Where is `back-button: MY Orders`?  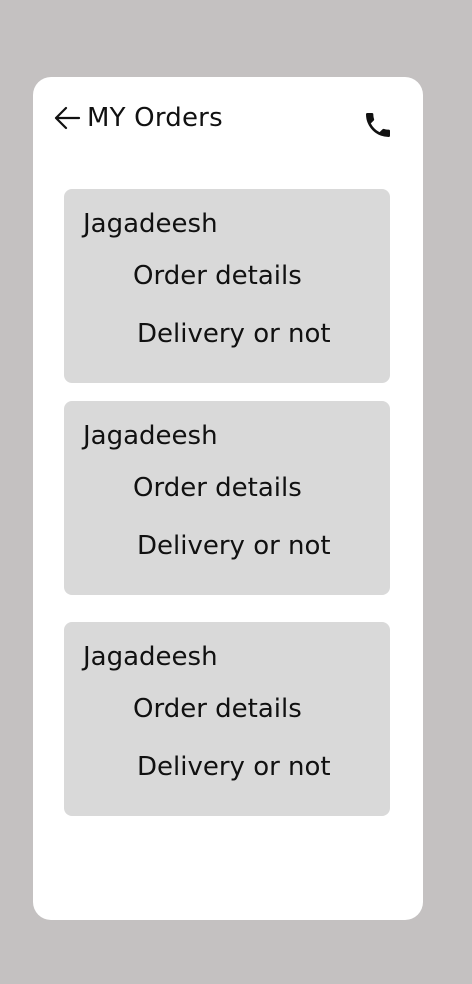 back-button: MY Orders is located at coordinates (138, 118).